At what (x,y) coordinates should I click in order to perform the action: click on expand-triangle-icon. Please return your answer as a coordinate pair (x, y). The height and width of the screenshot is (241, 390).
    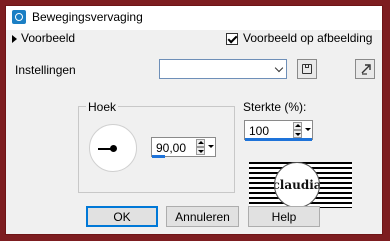
    Looking at the image, I should click on (14, 39).